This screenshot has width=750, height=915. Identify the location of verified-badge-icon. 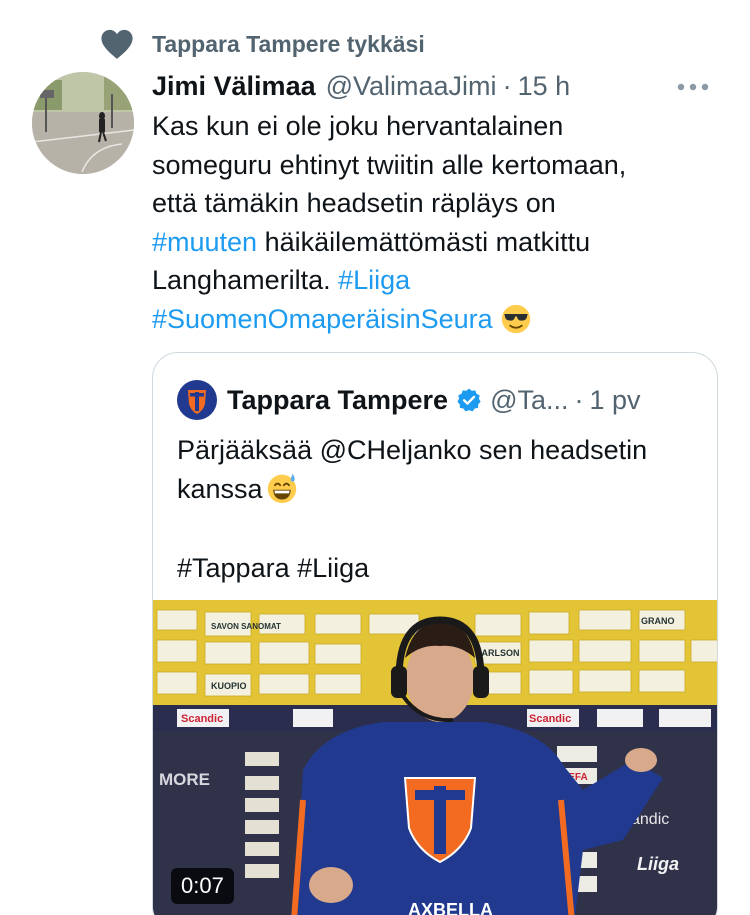
(469, 400).